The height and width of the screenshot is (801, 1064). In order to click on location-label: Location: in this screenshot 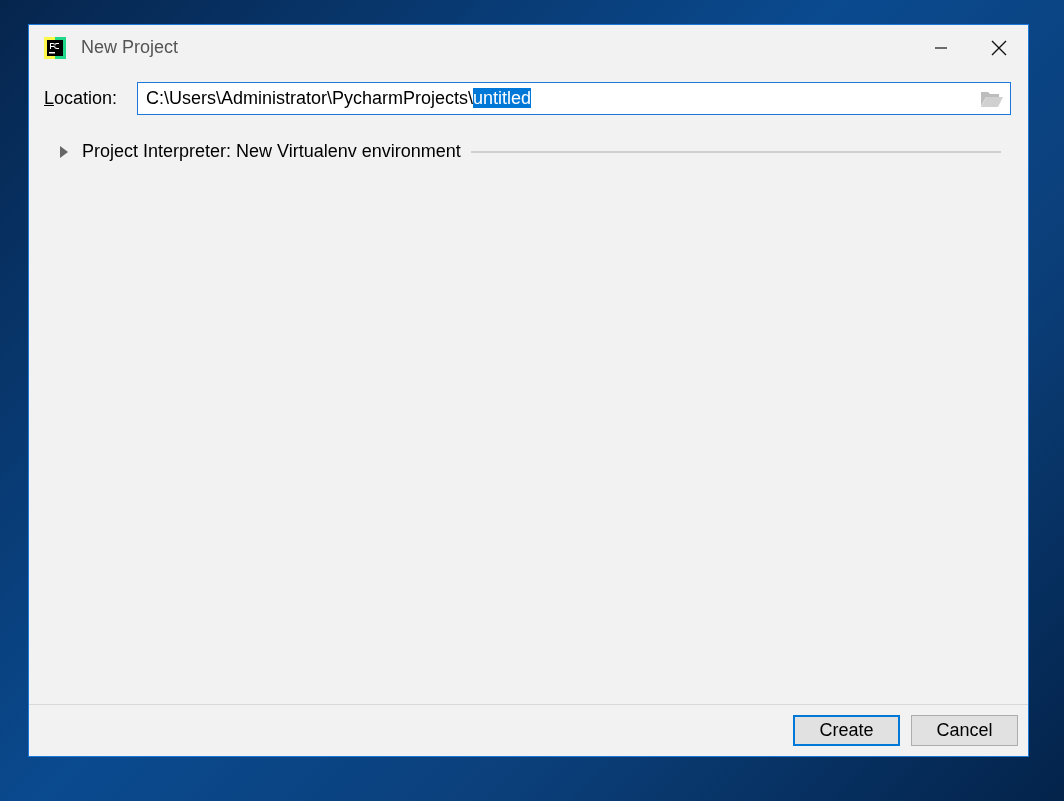, I will do `click(81, 98)`.